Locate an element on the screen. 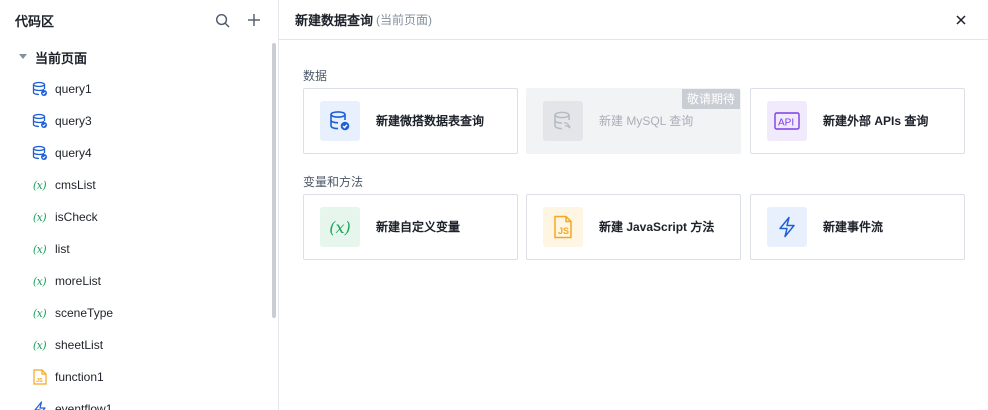  tree-item-label: function1 is located at coordinates (79, 377).